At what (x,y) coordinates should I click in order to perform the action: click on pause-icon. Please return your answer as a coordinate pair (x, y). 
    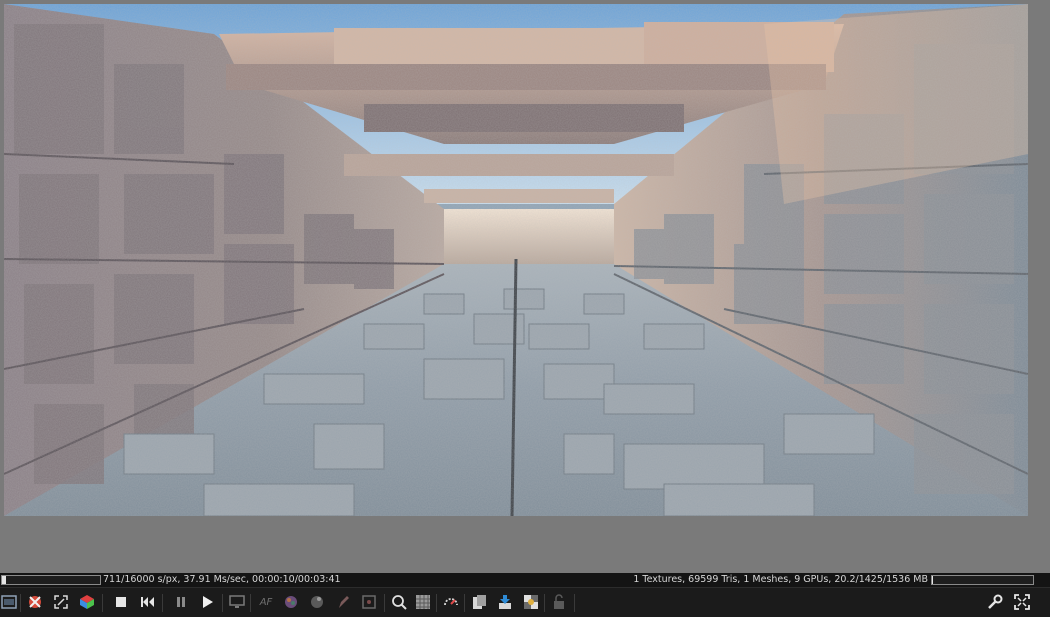
    Looking at the image, I should click on (181, 602).